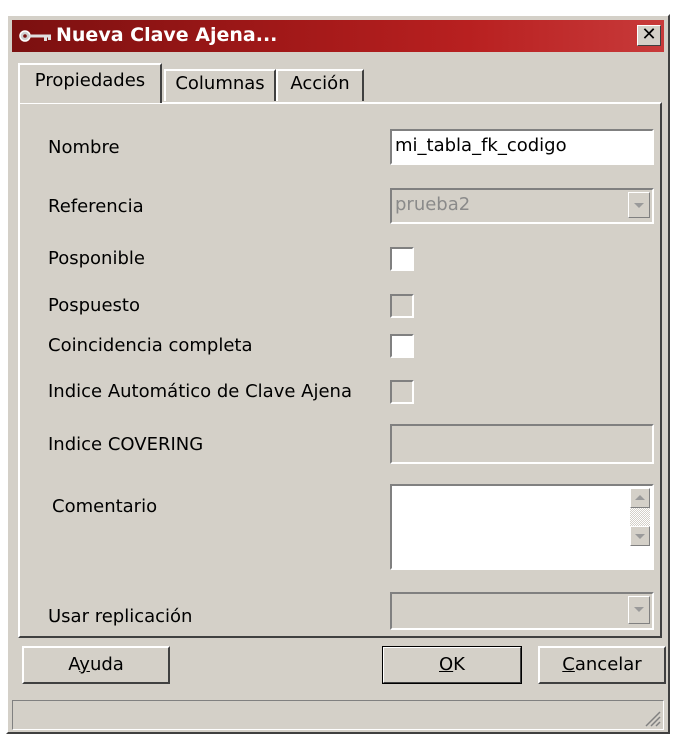 The width and height of the screenshot is (675, 738). I want to click on comentario-textarea, so click(522, 527).